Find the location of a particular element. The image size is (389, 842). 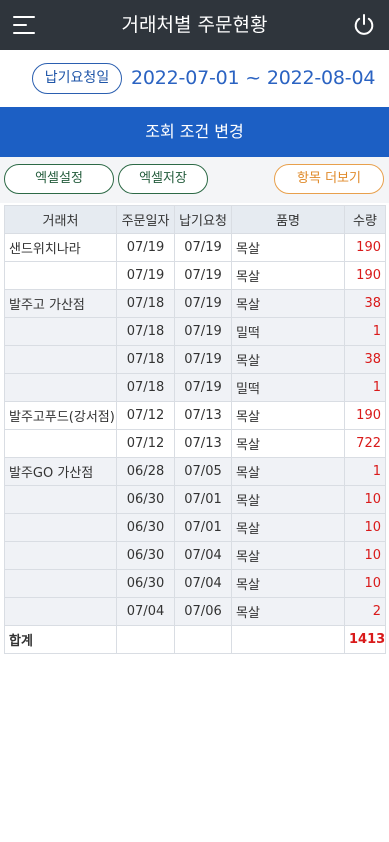

date-range: 2022-07-01 ~ 2022-08-04 is located at coordinates (253, 78).